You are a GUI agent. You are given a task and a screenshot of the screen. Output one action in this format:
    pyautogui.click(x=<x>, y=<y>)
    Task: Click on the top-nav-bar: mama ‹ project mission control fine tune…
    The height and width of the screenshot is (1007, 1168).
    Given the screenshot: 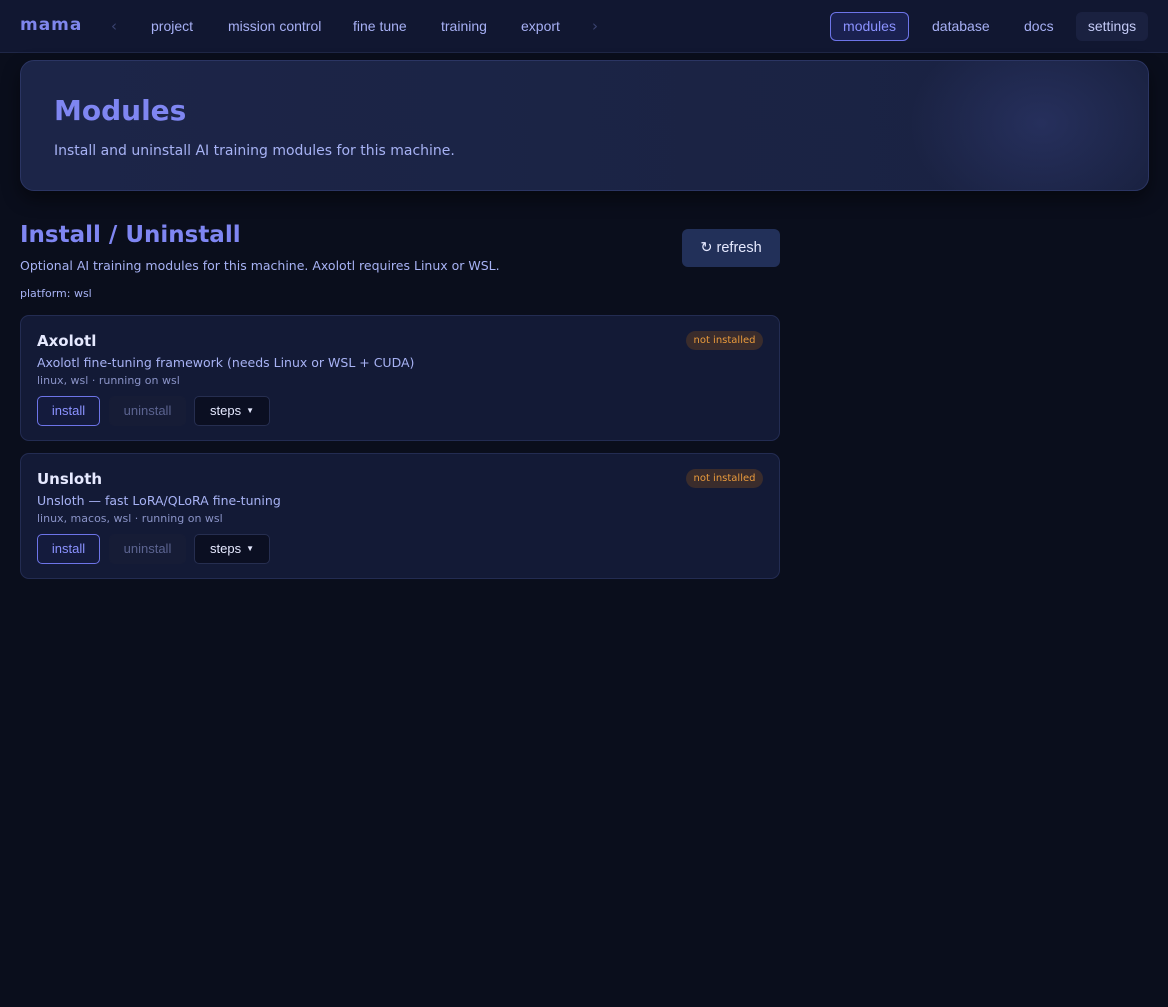 What is the action you would take?
    pyautogui.click(x=584, y=26)
    